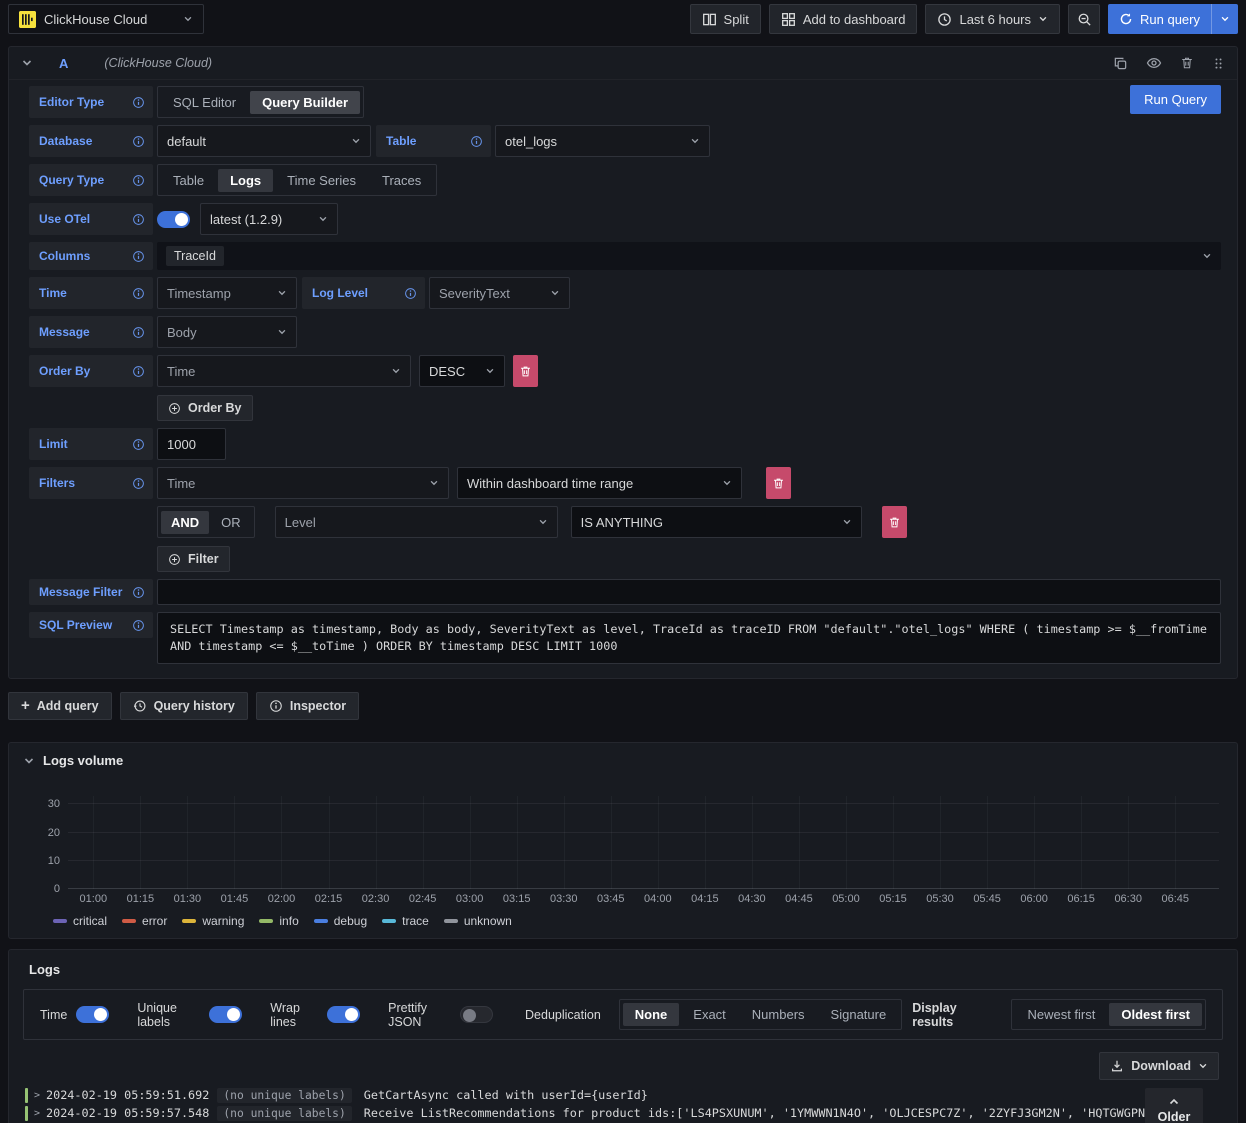  What do you see at coordinates (651, 1014) in the screenshot?
I see `dedup-none: None` at bounding box center [651, 1014].